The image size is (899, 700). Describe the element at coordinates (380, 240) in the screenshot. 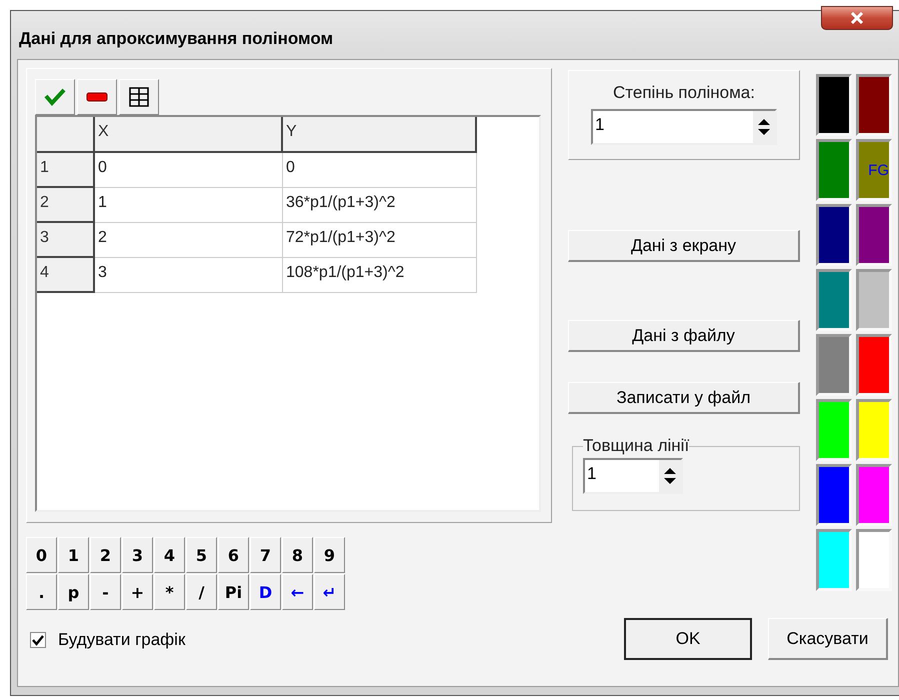

I see `table-cell: 72*p1/(p1+3)^2` at that location.